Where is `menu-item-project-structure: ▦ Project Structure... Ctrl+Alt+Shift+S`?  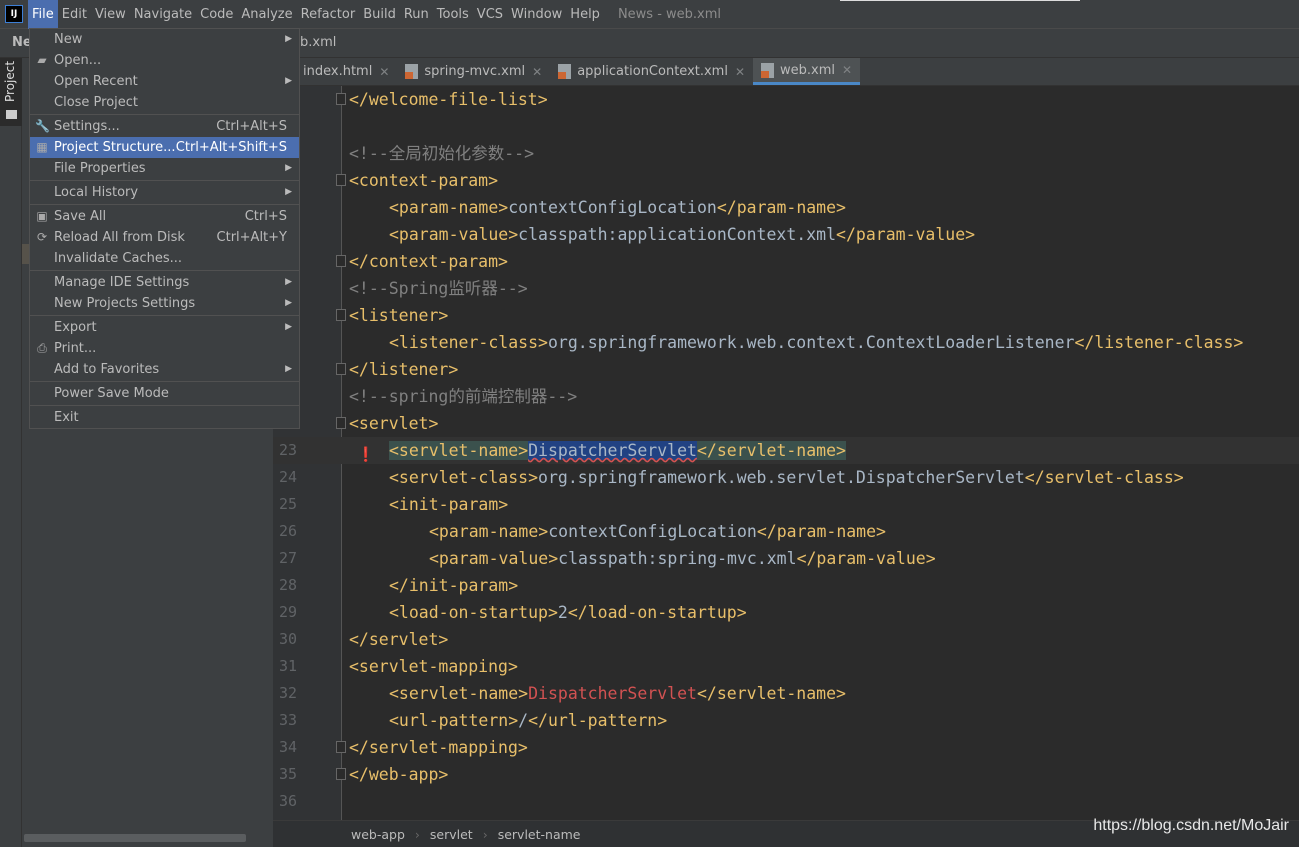
menu-item-project-structure: ▦ Project Structure... Ctrl+Alt+Shift+S is located at coordinates (164, 147).